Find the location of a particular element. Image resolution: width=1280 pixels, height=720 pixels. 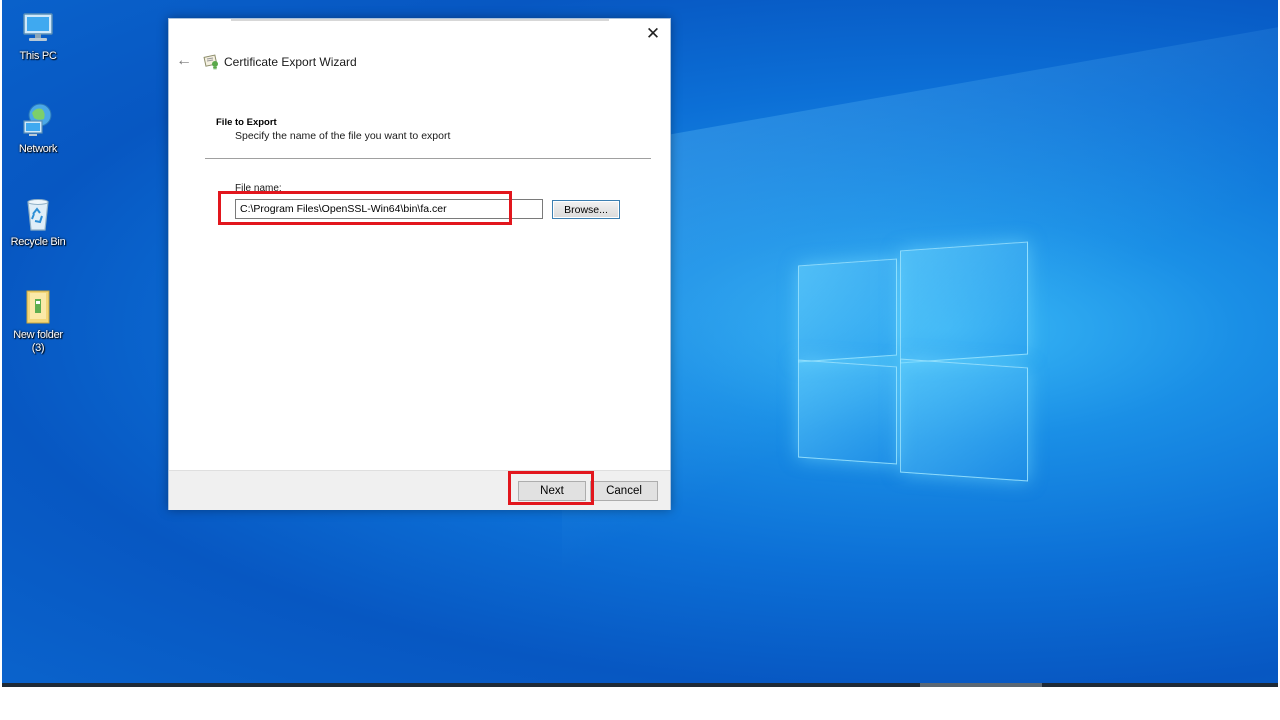

desktop-icon-this-pc: This PC is located at coordinates (38, 35).